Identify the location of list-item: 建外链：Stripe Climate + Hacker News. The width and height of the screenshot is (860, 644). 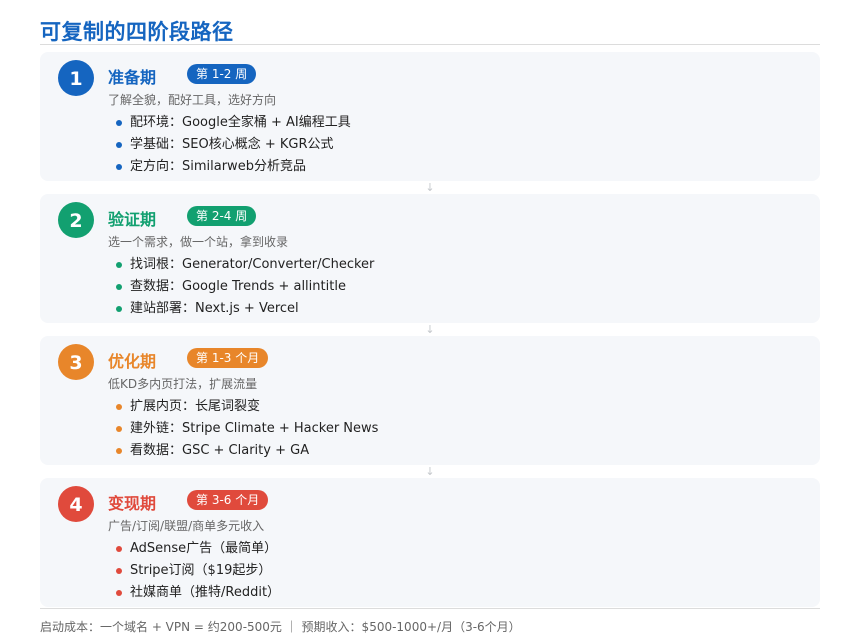
(247, 429).